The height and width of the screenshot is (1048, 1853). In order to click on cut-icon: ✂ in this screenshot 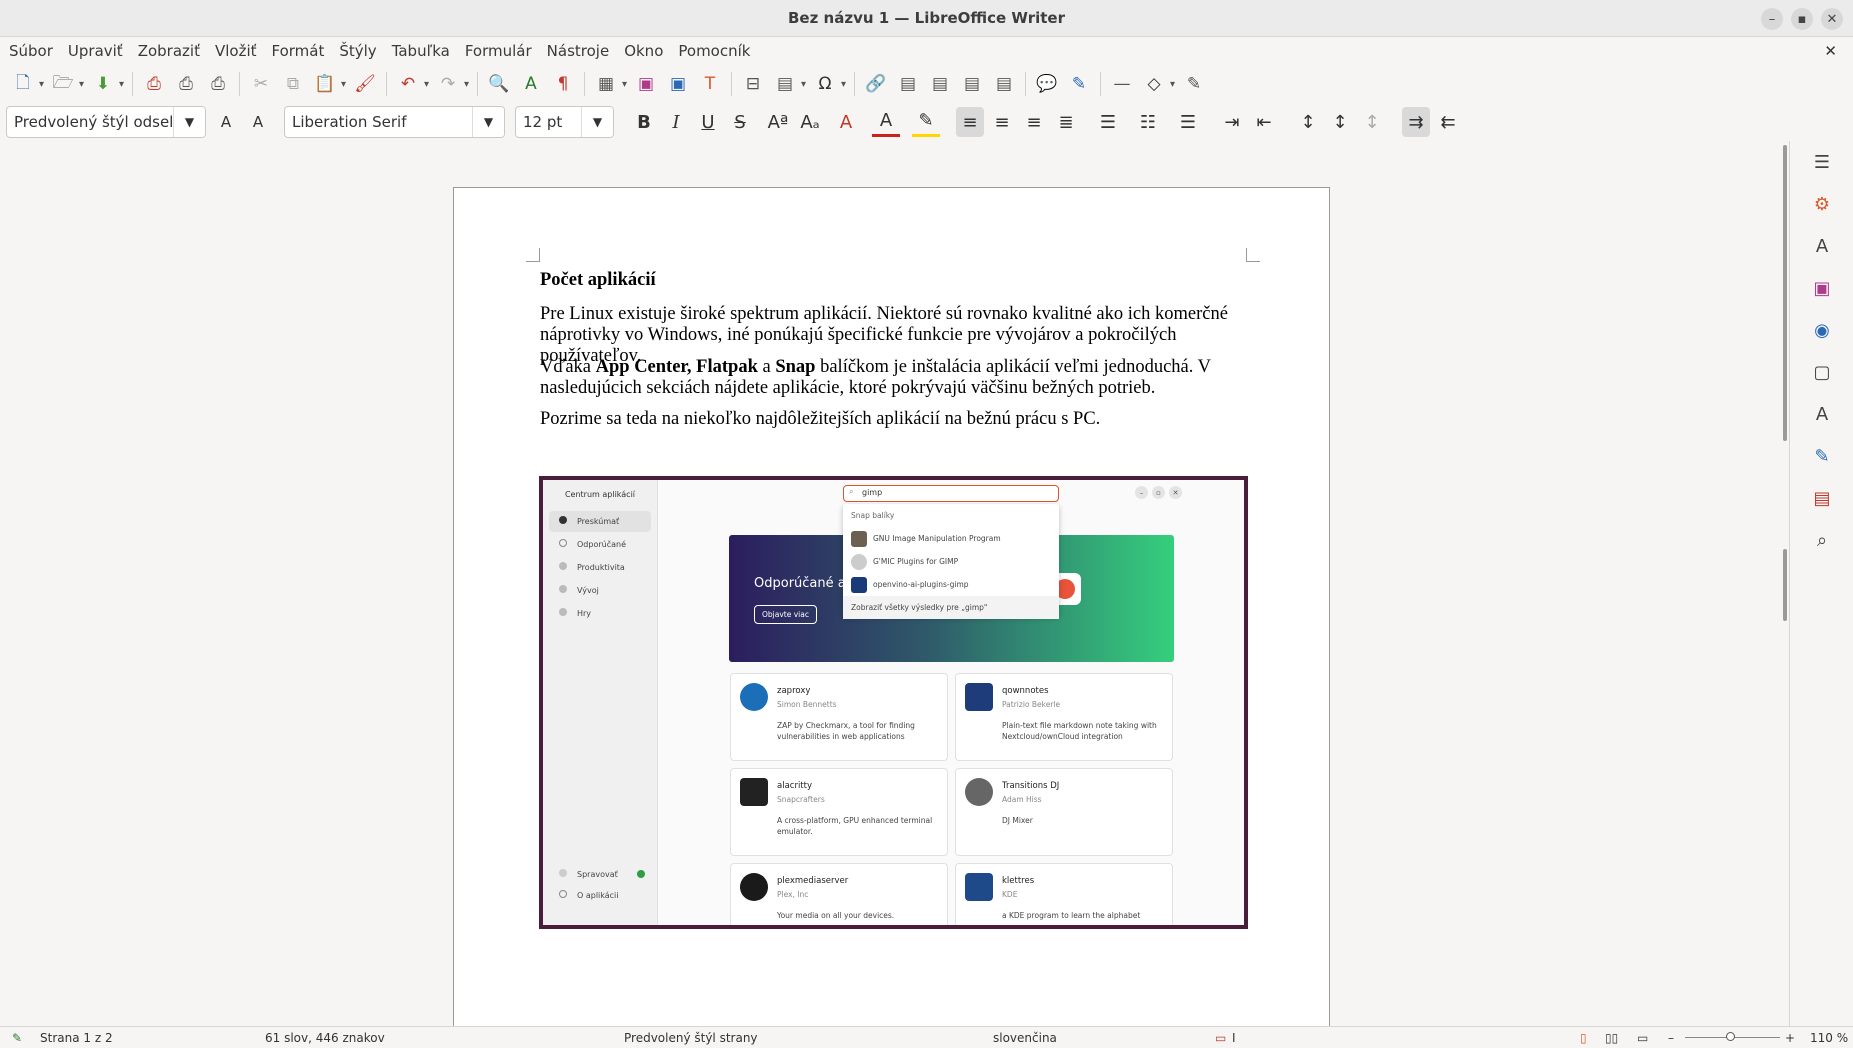, I will do `click(261, 84)`.